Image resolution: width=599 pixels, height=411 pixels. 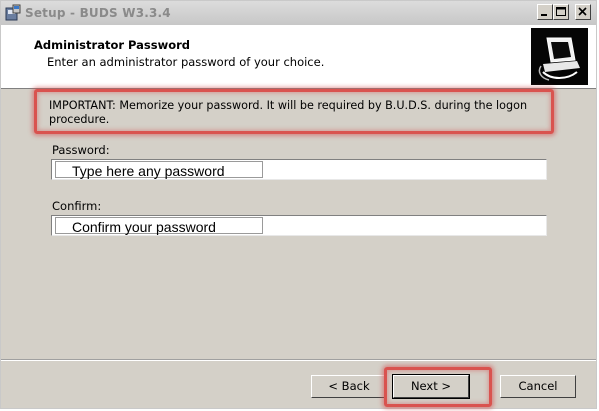 I want to click on confirm-value: Confirm your password, so click(x=144, y=227).